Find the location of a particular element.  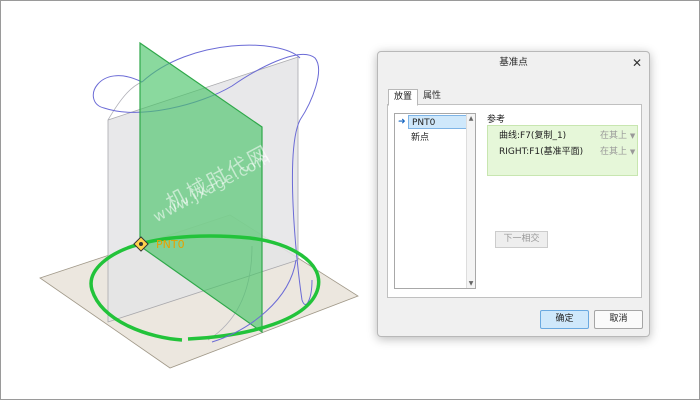

scroll-down-icon: ▼ is located at coordinates (471, 283).